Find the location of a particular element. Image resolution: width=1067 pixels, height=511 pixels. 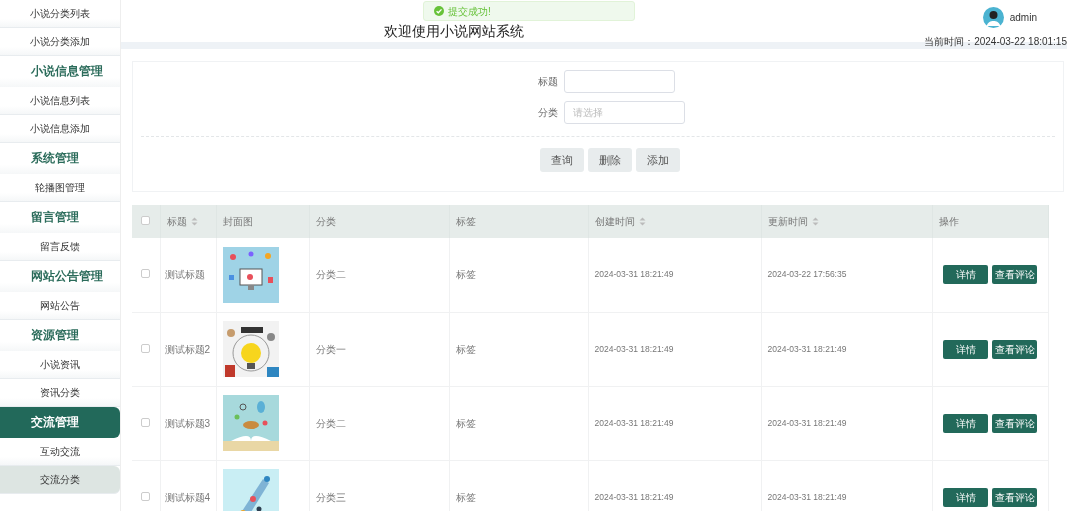

time-label: 当前时间： is located at coordinates (949, 41).